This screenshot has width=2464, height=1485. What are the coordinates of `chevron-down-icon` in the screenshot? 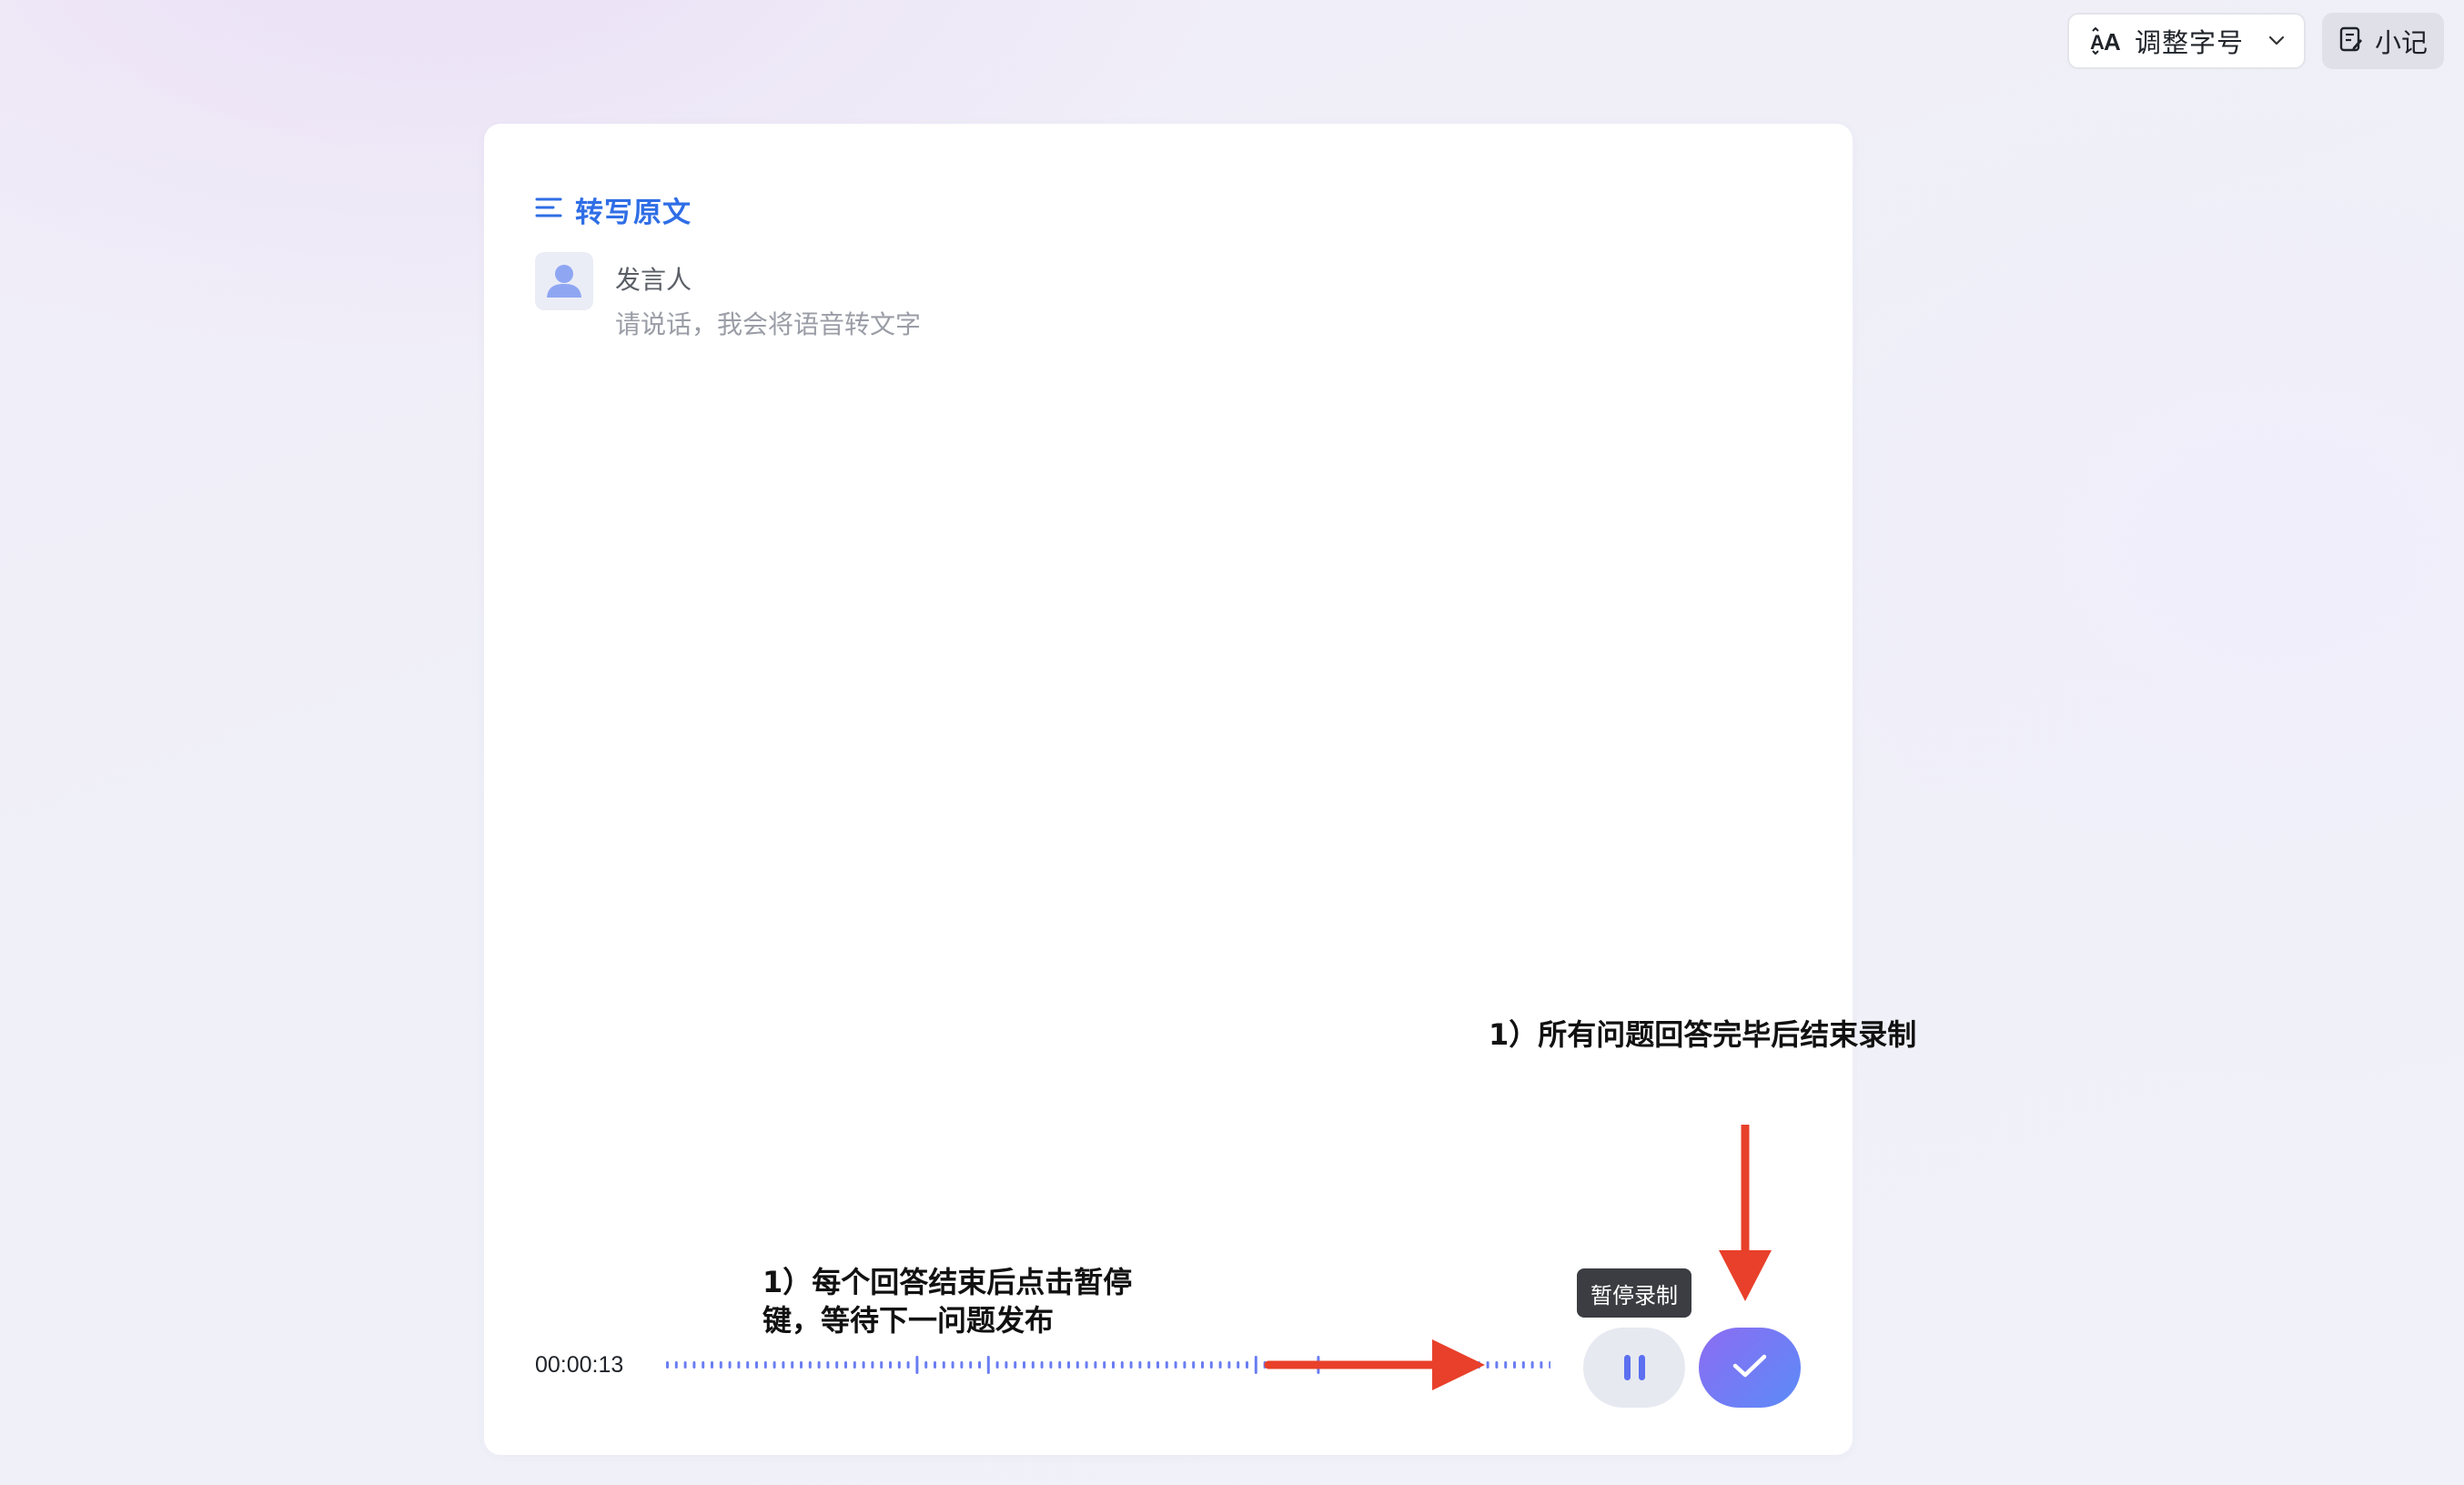 It's located at (2276, 41).